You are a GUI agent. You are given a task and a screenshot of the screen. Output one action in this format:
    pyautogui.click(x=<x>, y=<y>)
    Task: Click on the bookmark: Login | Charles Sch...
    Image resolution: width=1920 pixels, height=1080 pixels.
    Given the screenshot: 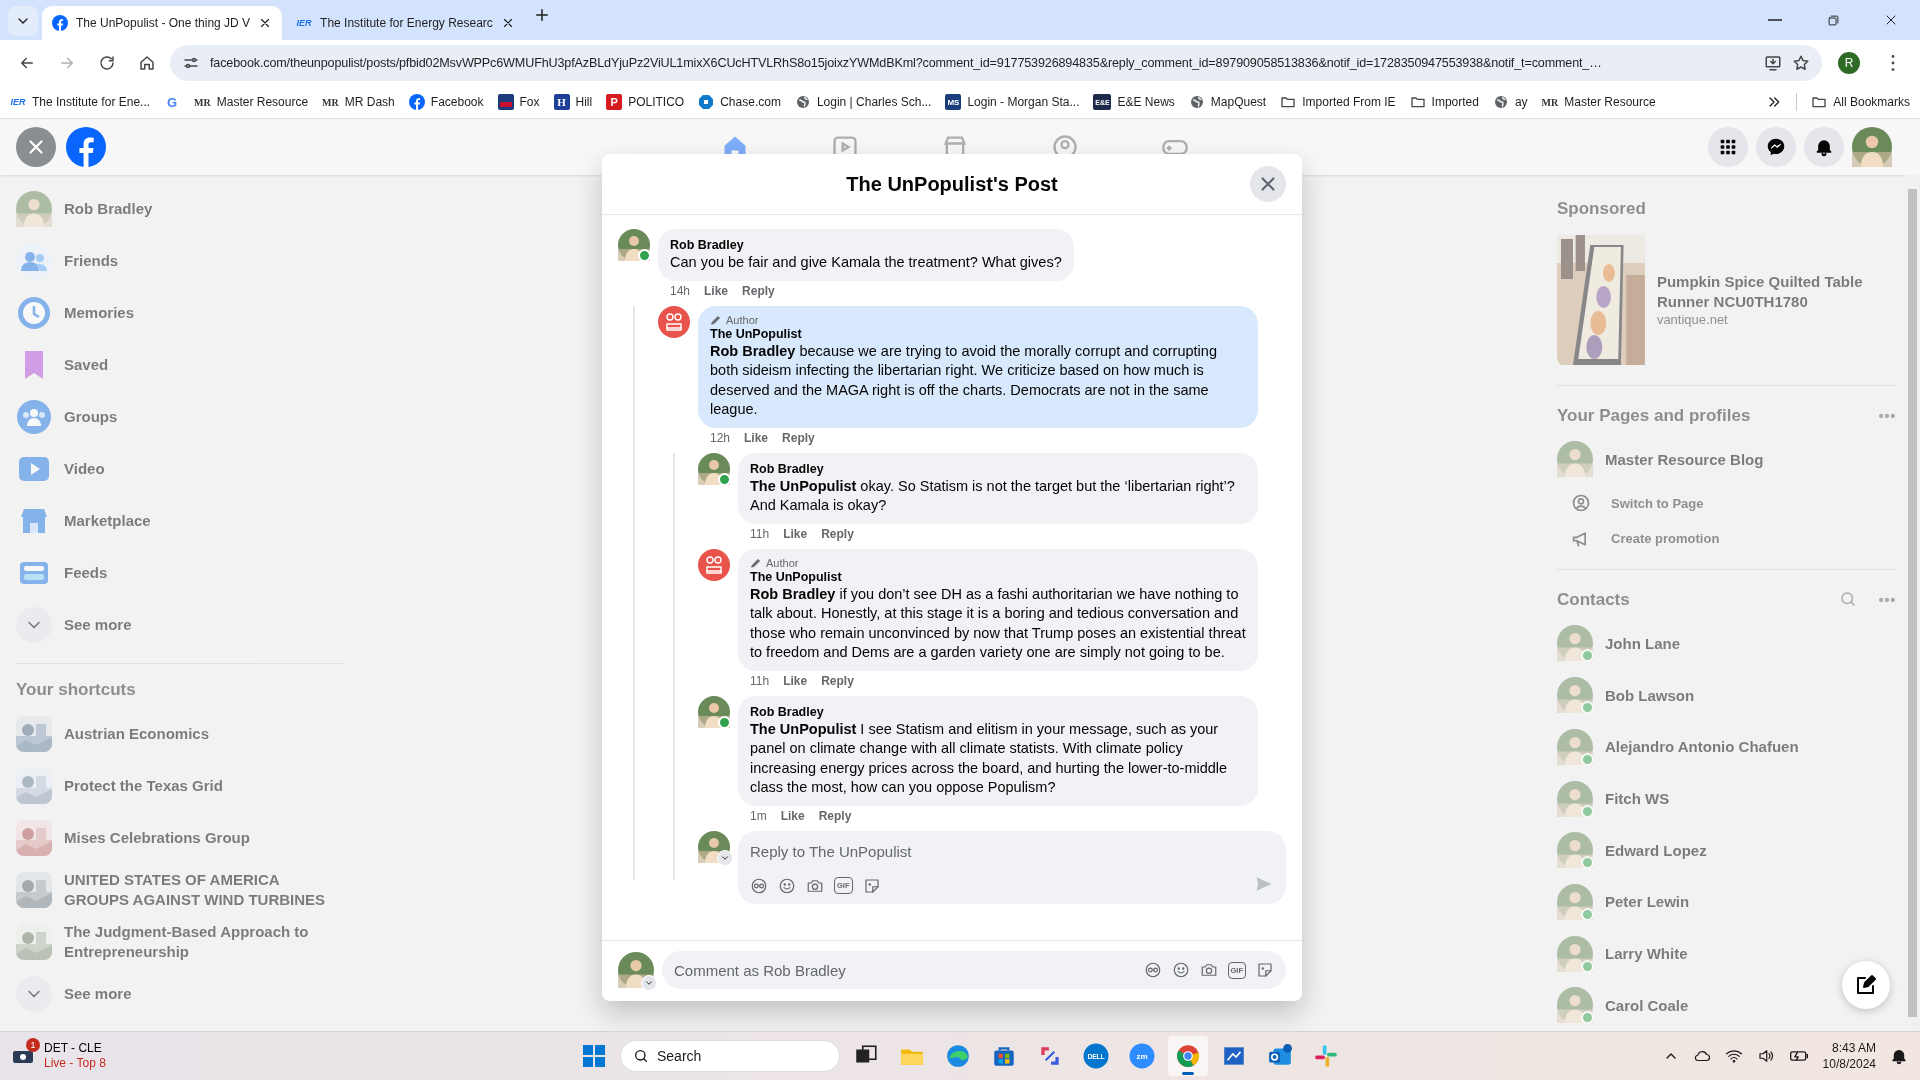 What is the action you would take?
    pyautogui.click(x=863, y=102)
    